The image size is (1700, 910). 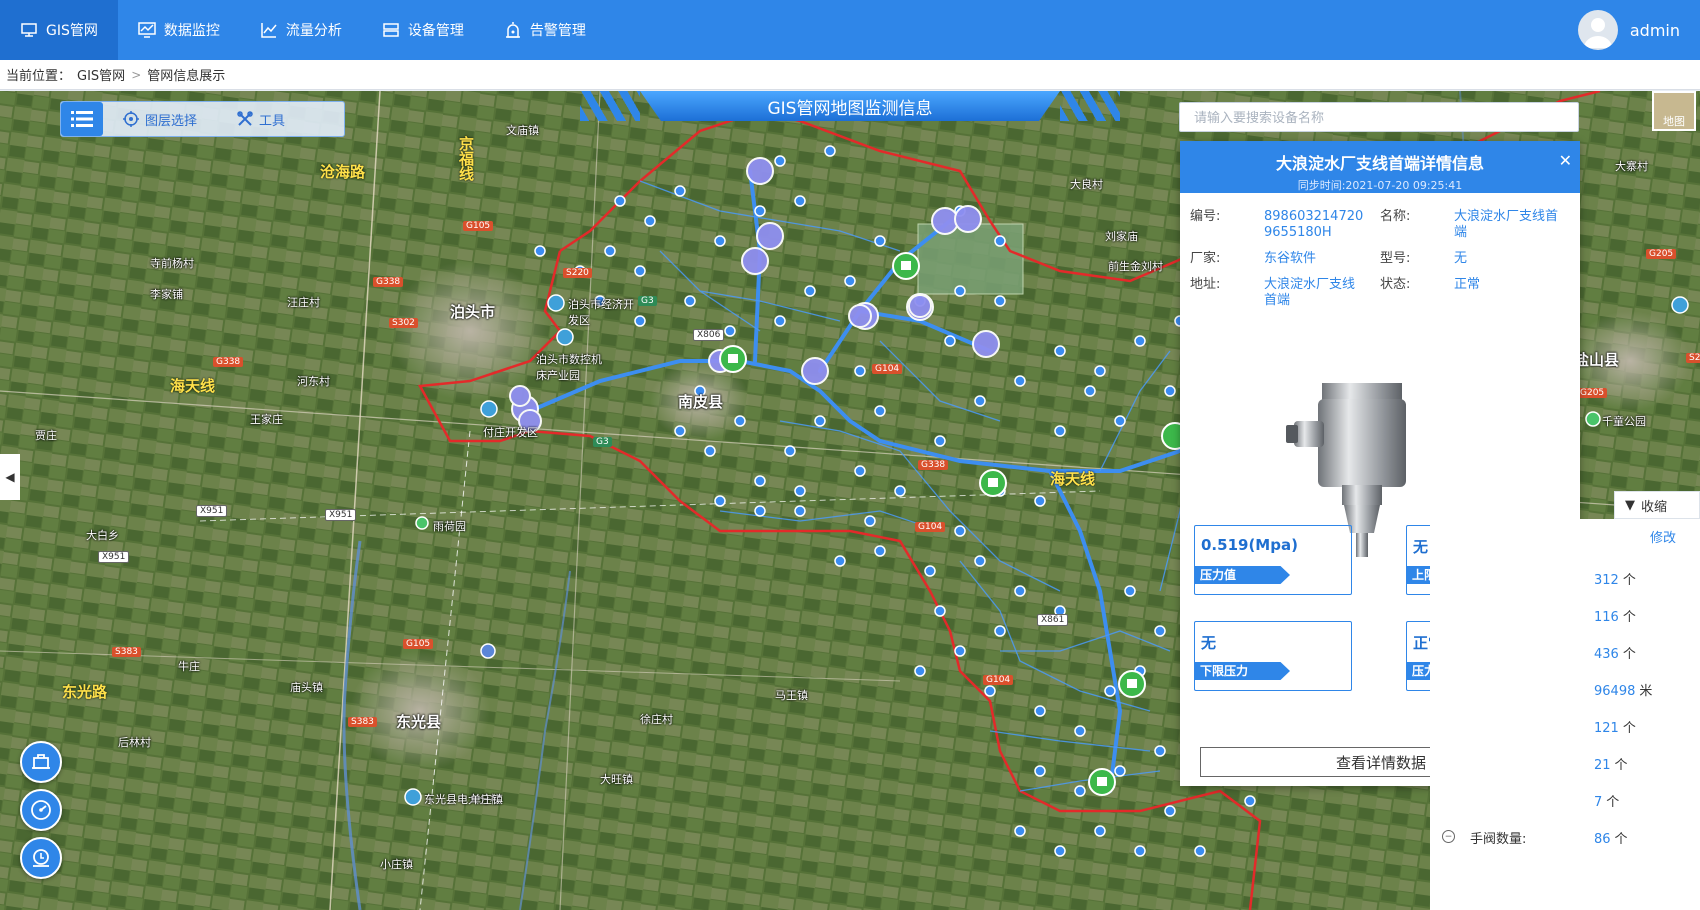 What do you see at coordinates (341, 515) in the screenshot?
I see `road-shield: X951` at bounding box center [341, 515].